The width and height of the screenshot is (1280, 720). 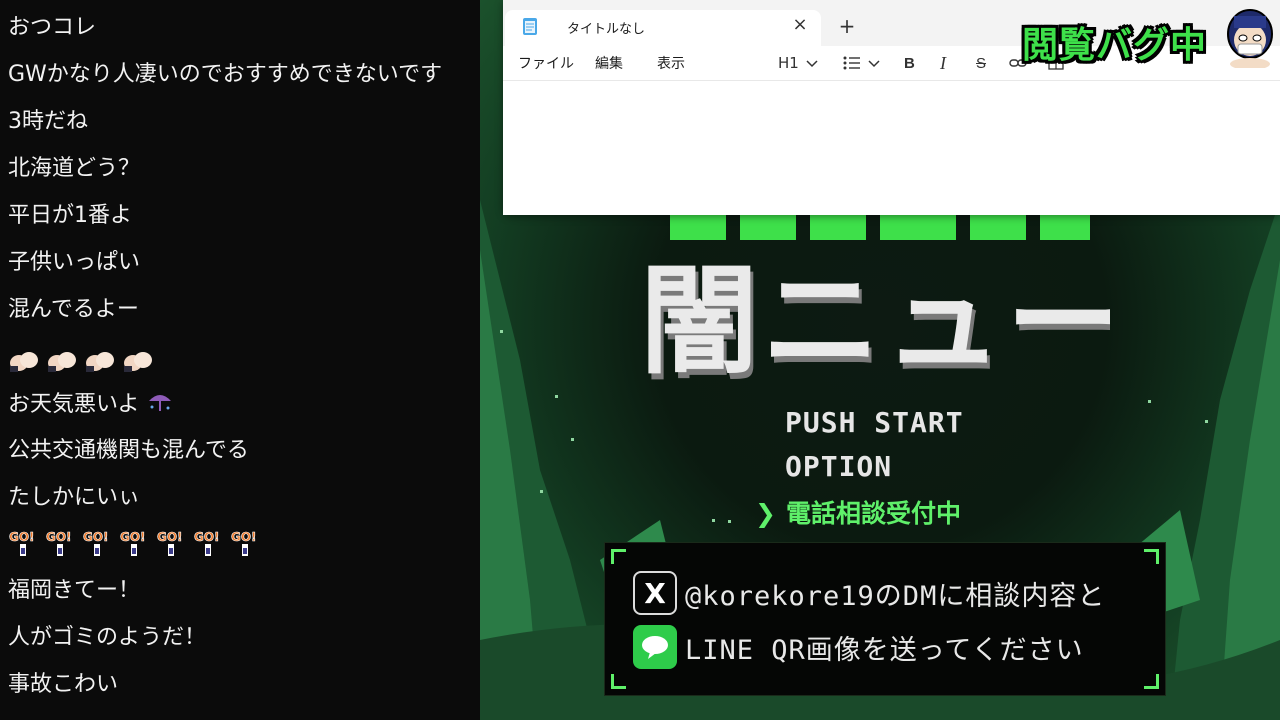 I want to click on new-tab-button: +, so click(x=847, y=26).